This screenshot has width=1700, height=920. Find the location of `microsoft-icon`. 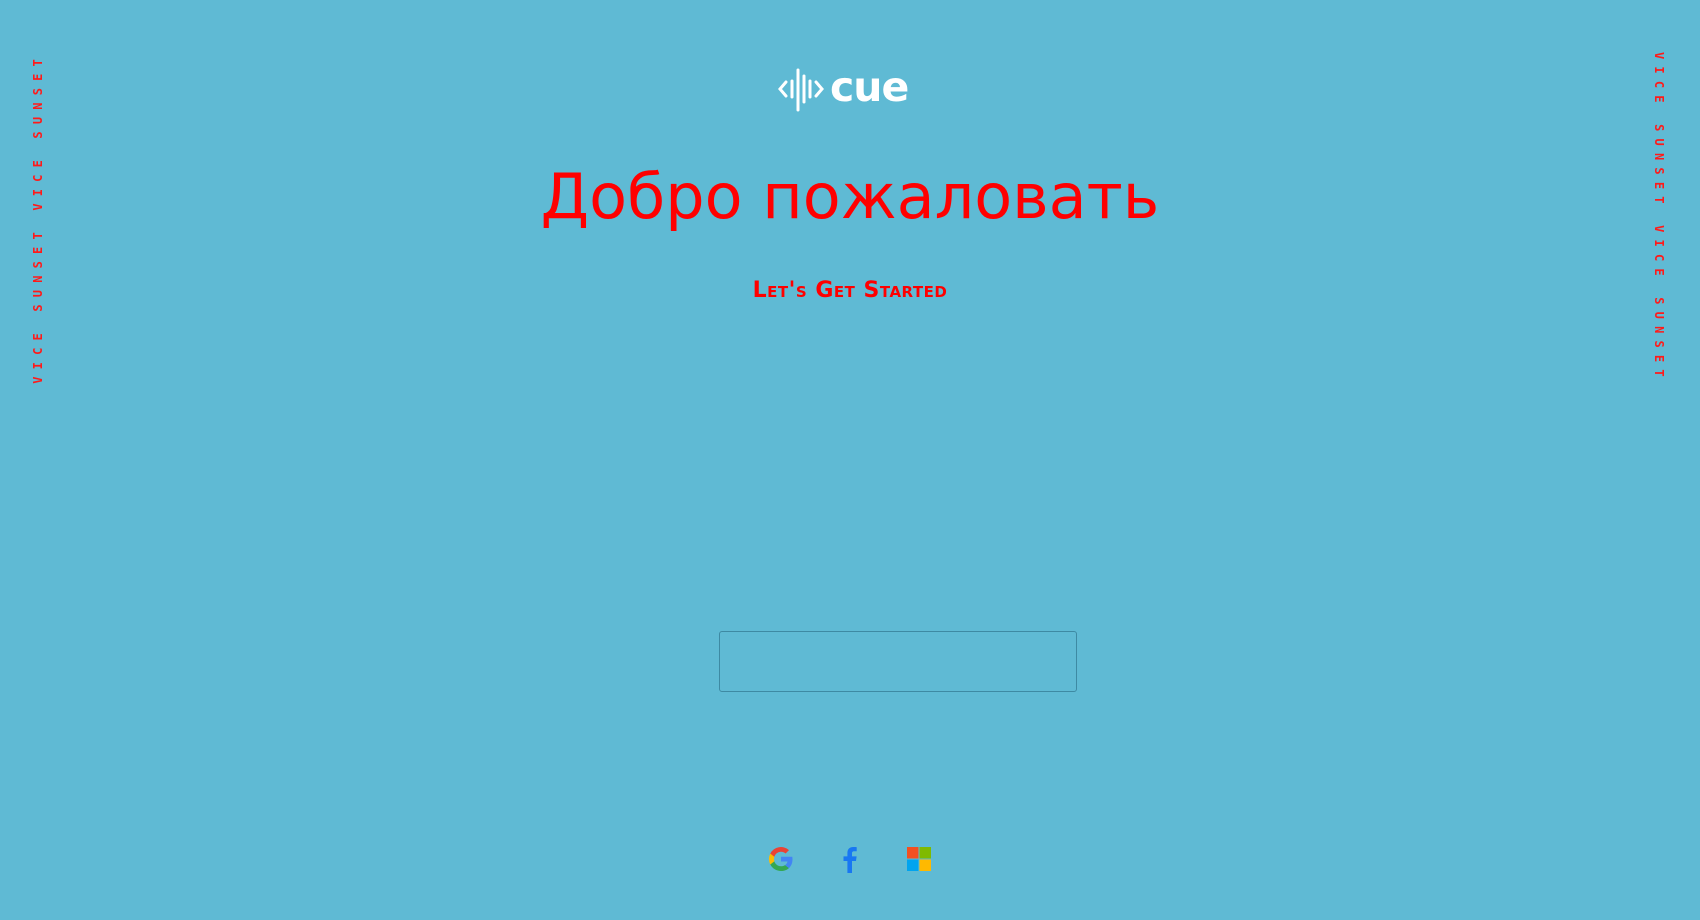

microsoft-icon is located at coordinates (919, 859).